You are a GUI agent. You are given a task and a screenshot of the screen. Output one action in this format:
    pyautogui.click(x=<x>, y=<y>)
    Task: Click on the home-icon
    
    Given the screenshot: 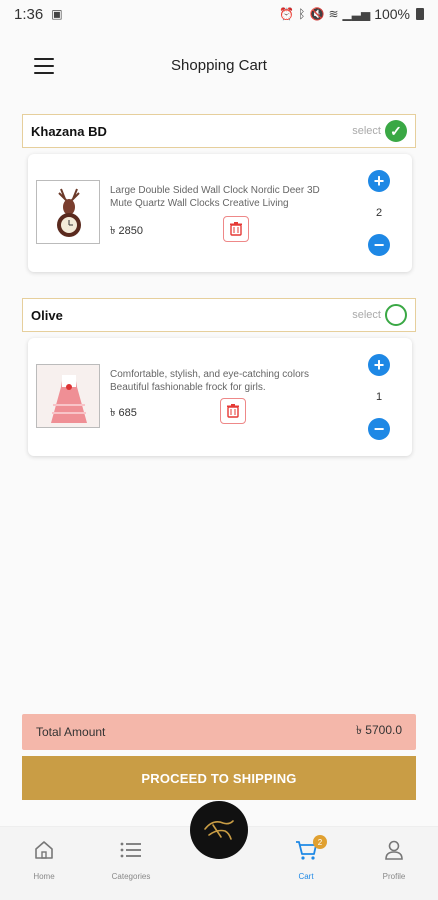 What is the action you would take?
    pyautogui.click(x=44, y=850)
    